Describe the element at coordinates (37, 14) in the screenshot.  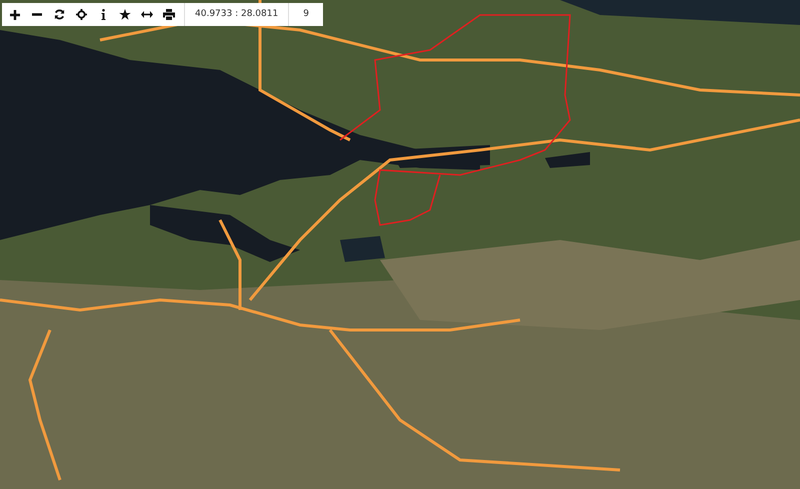
I see `minus-icon` at that location.